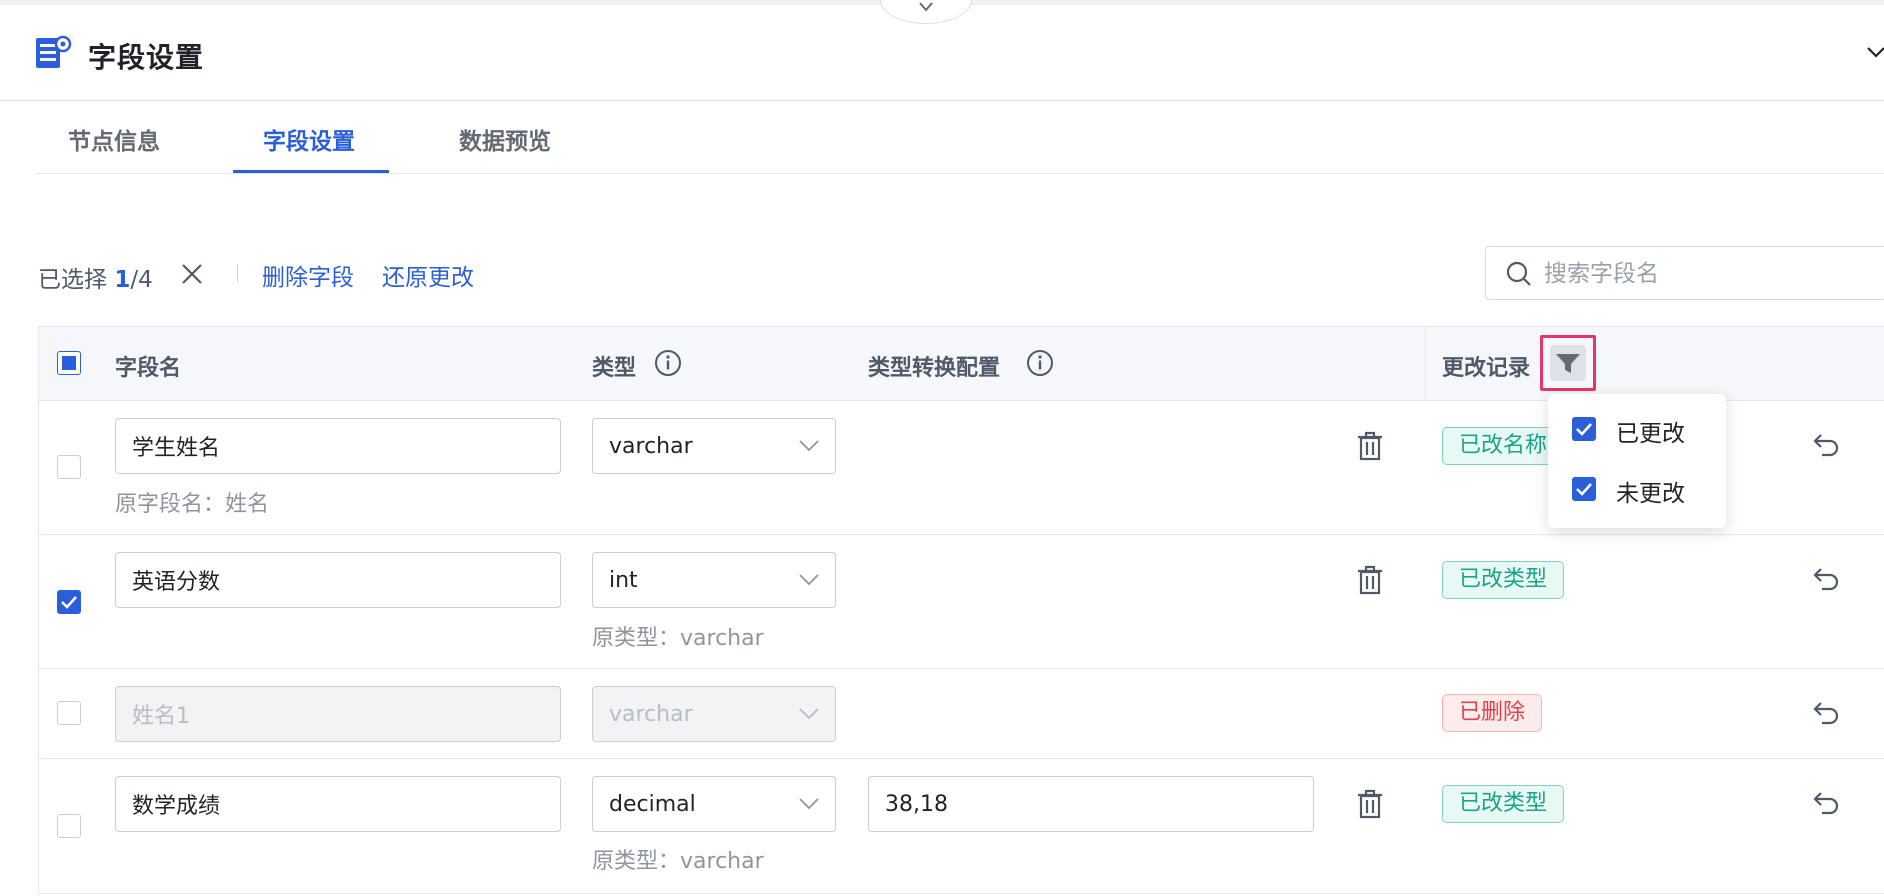 Image resolution: width=1884 pixels, height=896 pixels. Describe the element at coordinates (1875, 53) in the screenshot. I see `collapse-chevron-icon` at that location.